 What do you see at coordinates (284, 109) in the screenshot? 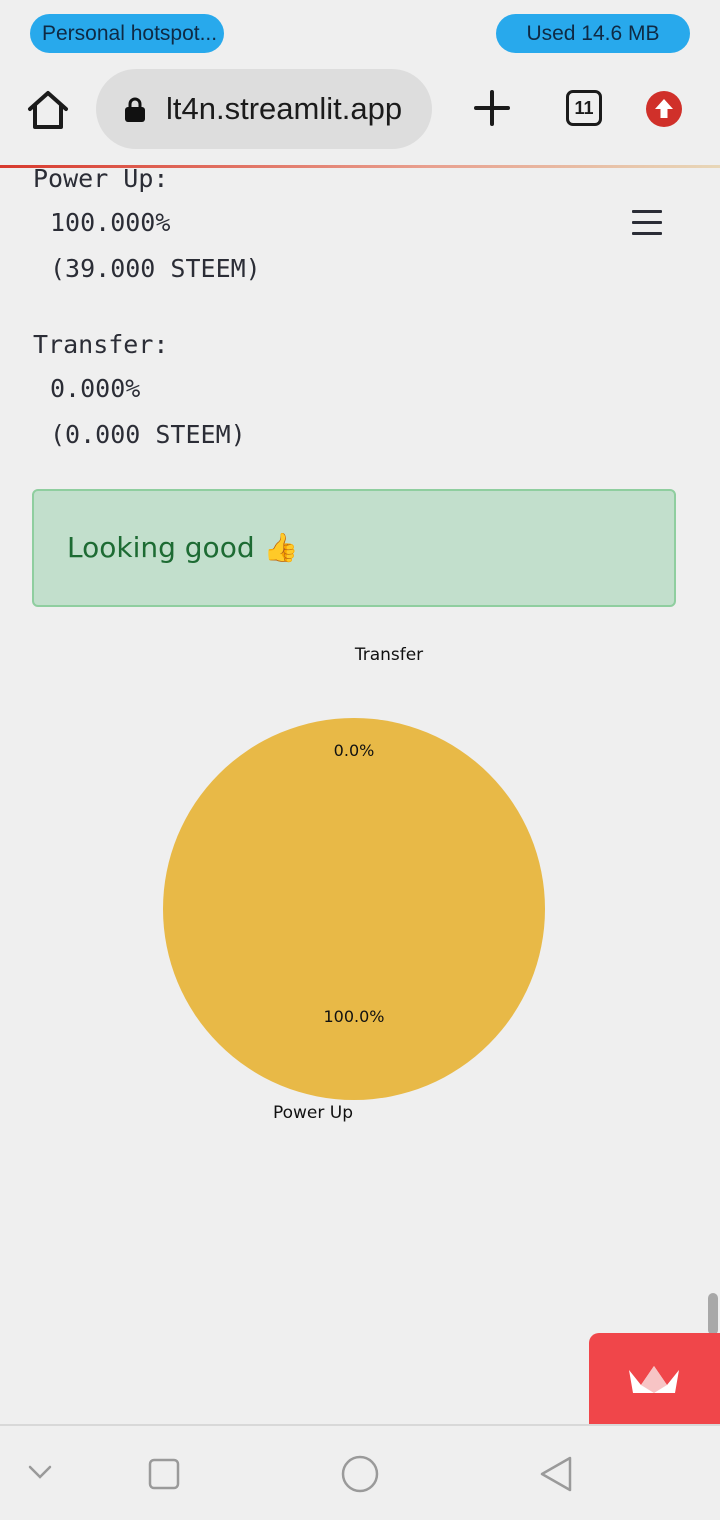
I see `url-text: lt4n.streamlit.app` at bounding box center [284, 109].